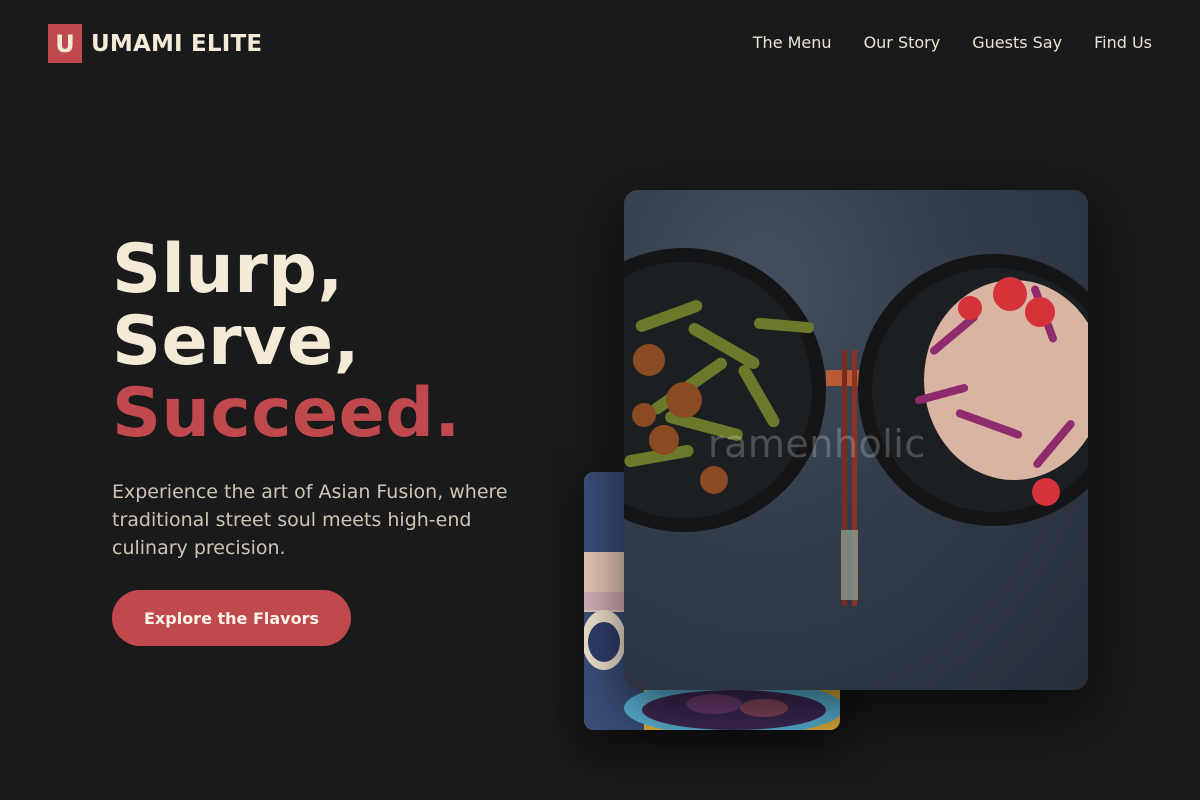  Describe the element at coordinates (792, 42) in the screenshot. I see `nav-item-menu: The Menu` at that location.